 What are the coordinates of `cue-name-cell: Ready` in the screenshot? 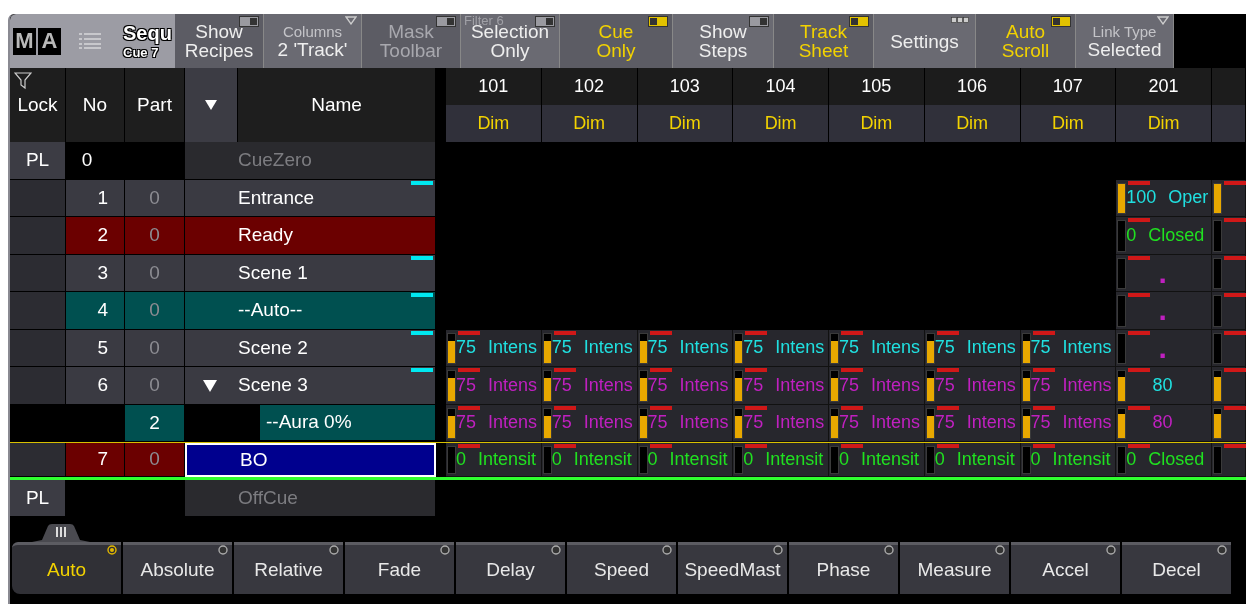 It's located at (310, 236).